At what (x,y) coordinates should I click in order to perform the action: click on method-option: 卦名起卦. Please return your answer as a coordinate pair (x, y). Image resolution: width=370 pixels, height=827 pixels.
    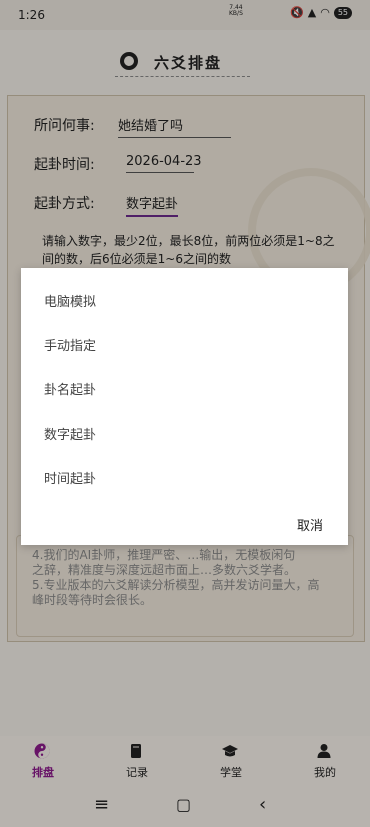
    Looking at the image, I should click on (70, 388).